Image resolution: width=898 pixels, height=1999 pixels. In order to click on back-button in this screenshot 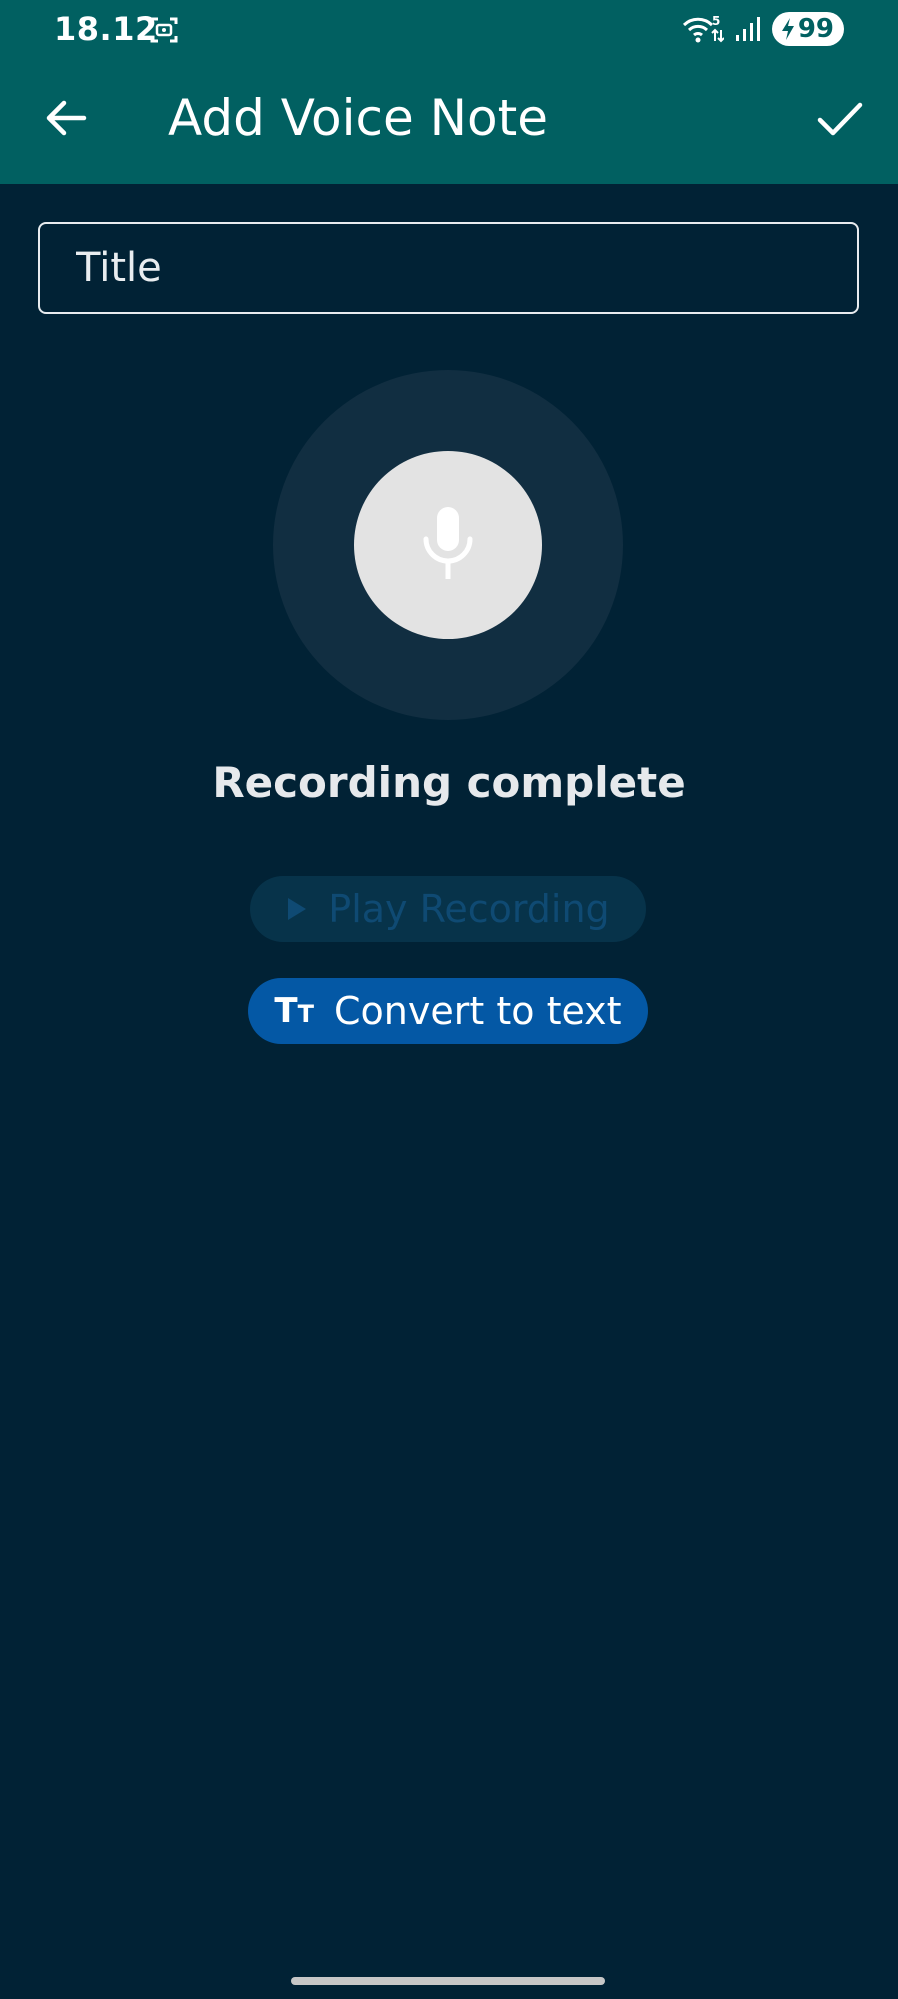, I will do `click(66, 118)`.